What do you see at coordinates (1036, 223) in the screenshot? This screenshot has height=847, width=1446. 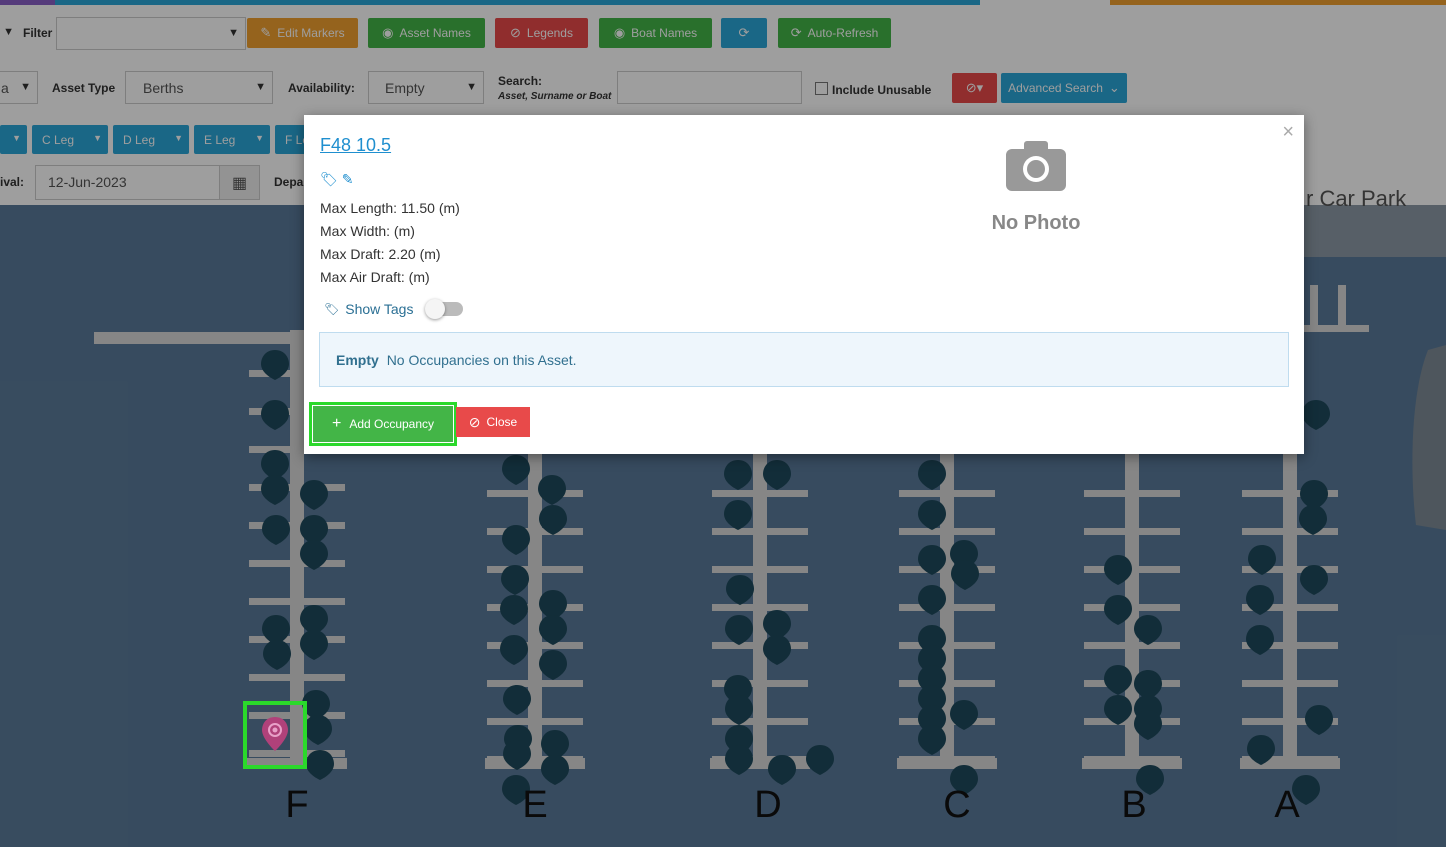 I see `no-photo-text: No Photo` at bounding box center [1036, 223].